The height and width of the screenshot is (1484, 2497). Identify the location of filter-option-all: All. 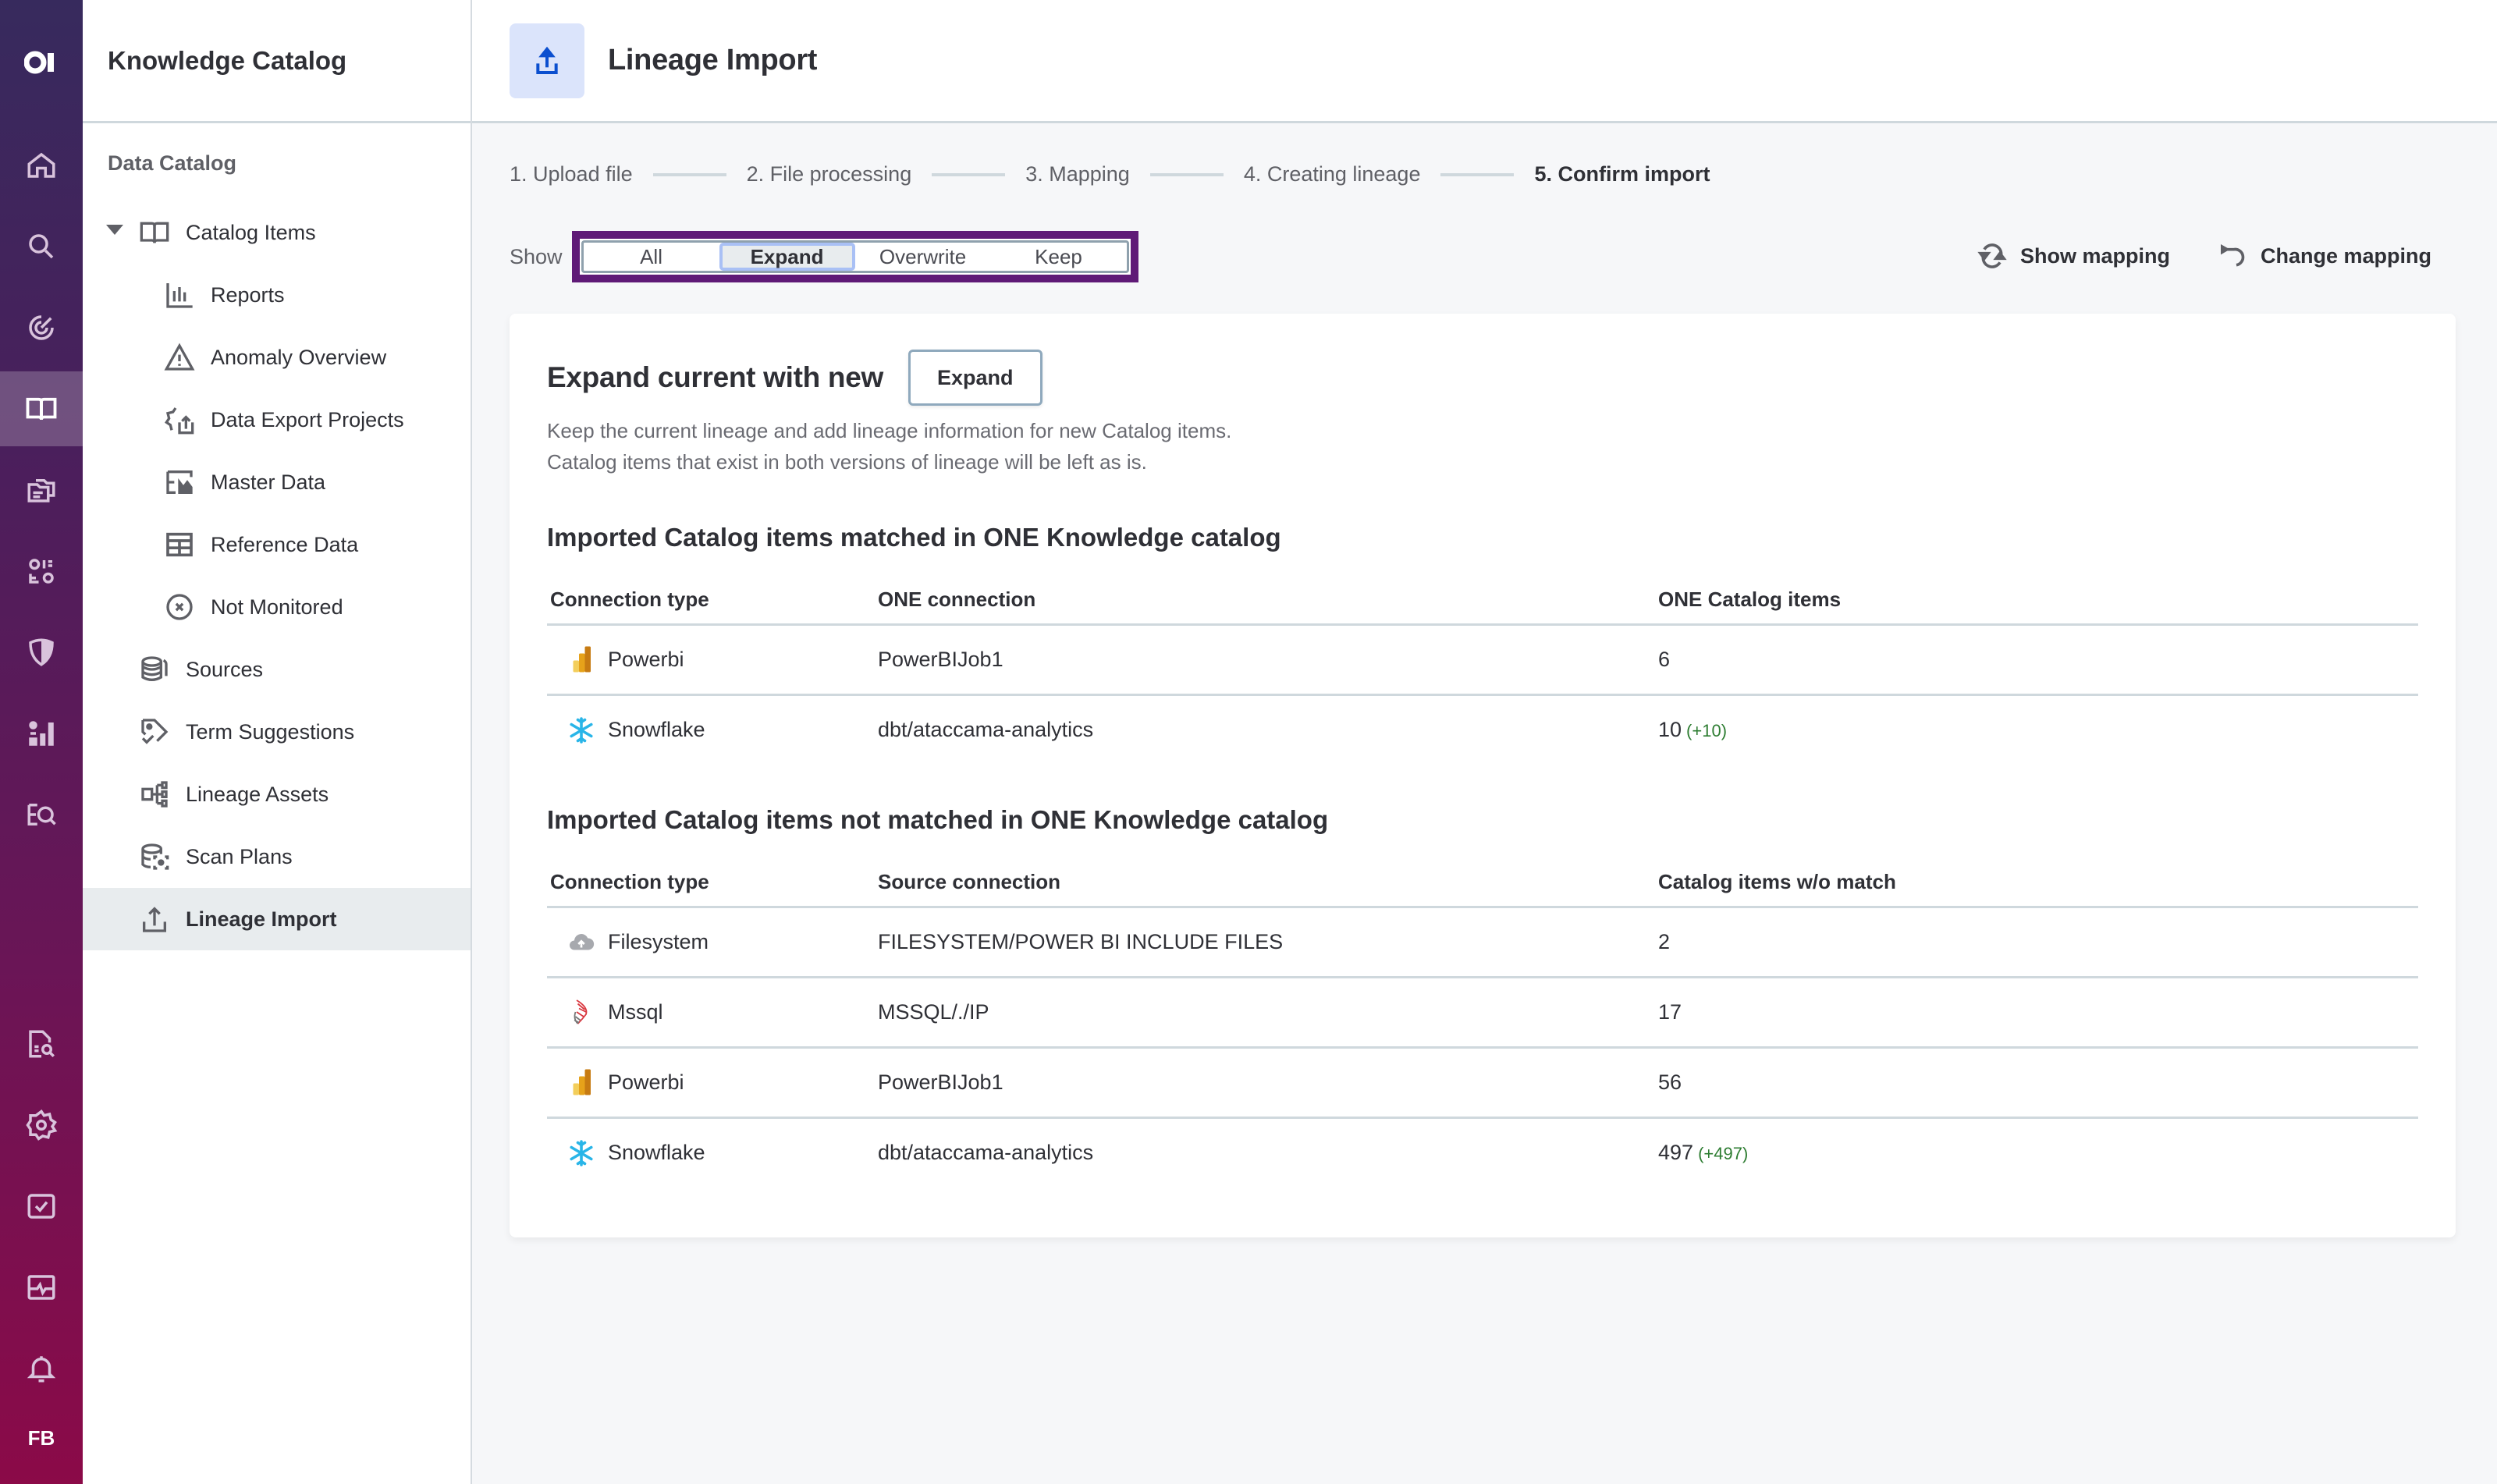
(651, 257).